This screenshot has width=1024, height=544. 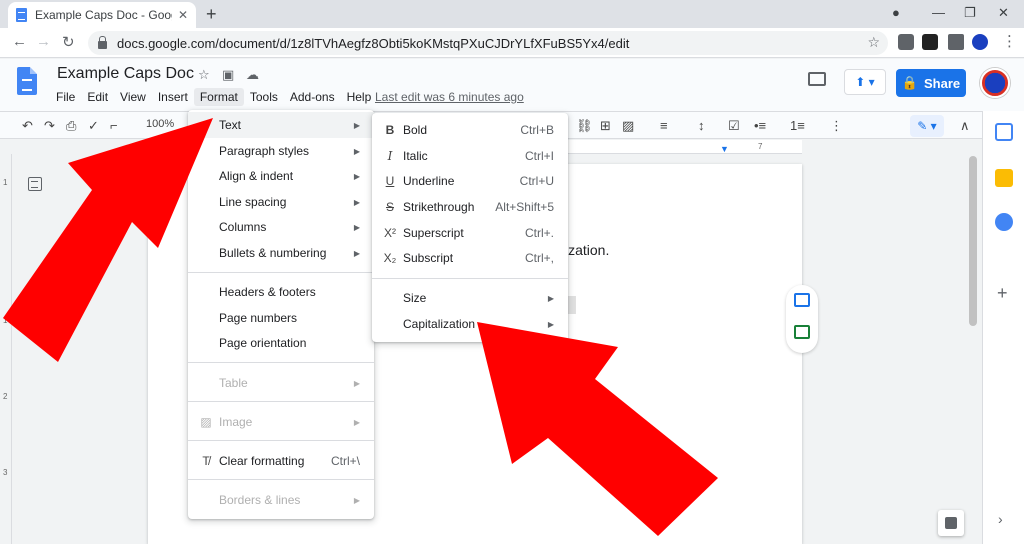 What do you see at coordinates (281, 422) in the screenshot?
I see `format-menu-image: ▨ Image ▶` at bounding box center [281, 422].